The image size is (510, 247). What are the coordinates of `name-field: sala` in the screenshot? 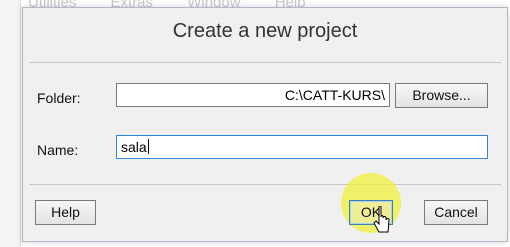 It's located at (302, 147).